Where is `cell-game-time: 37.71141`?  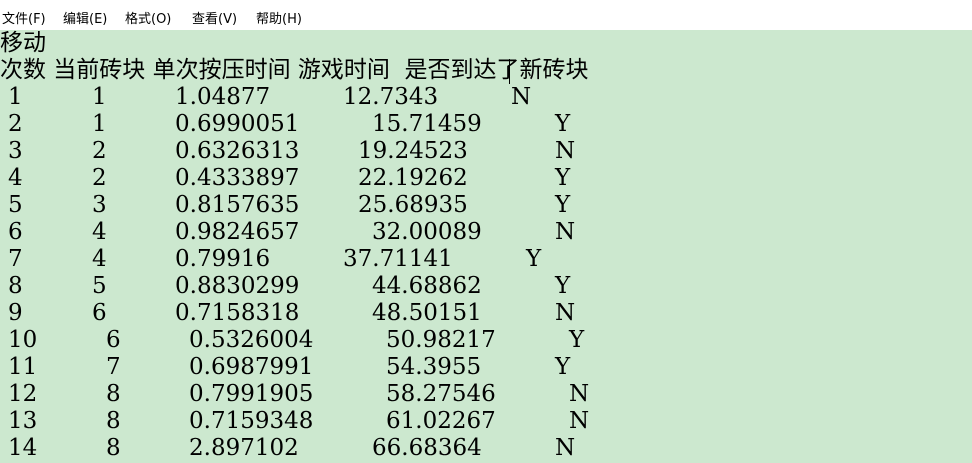
cell-game-time: 37.71141 is located at coordinates (398, 259).